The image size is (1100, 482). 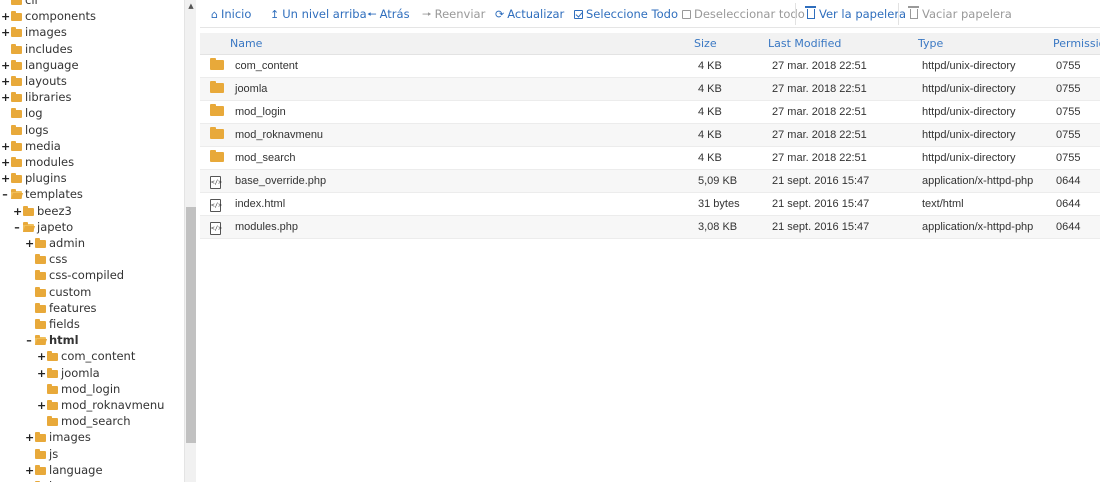 I want to click on view-trash-label: Ver la papelera, so click(x=863, y=14).